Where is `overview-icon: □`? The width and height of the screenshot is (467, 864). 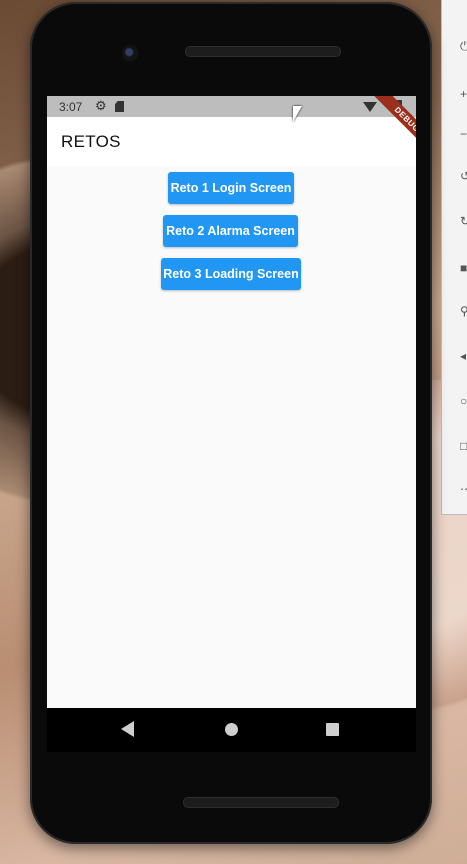 overview-icon: □ is located at coordinates (463, 446).